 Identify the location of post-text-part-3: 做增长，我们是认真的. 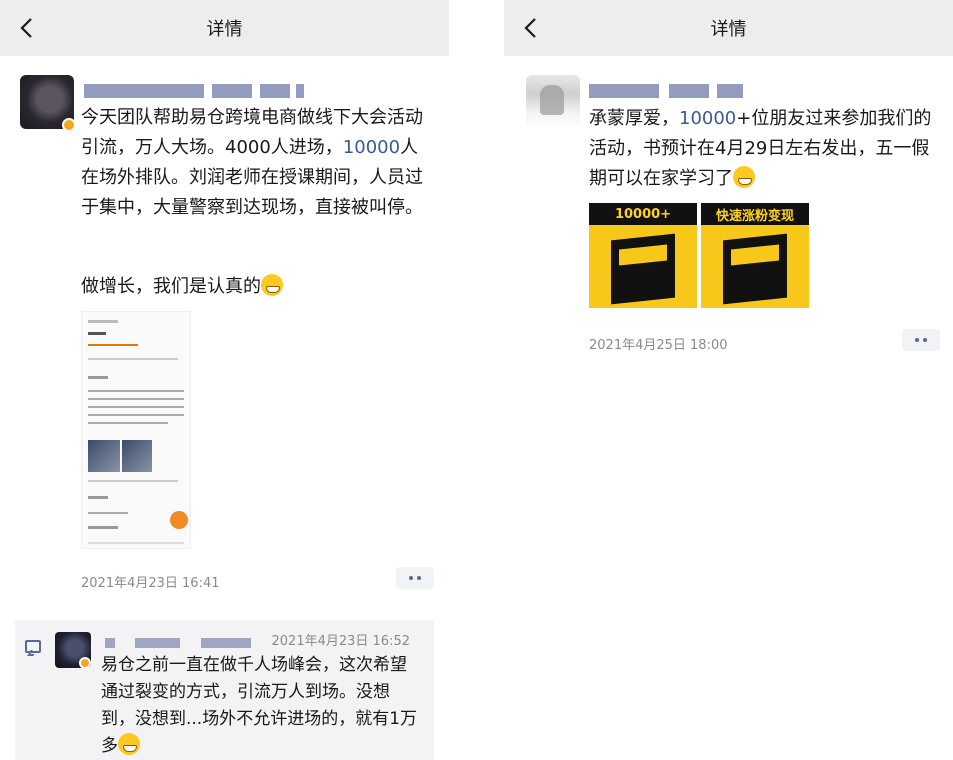
(171, 286).